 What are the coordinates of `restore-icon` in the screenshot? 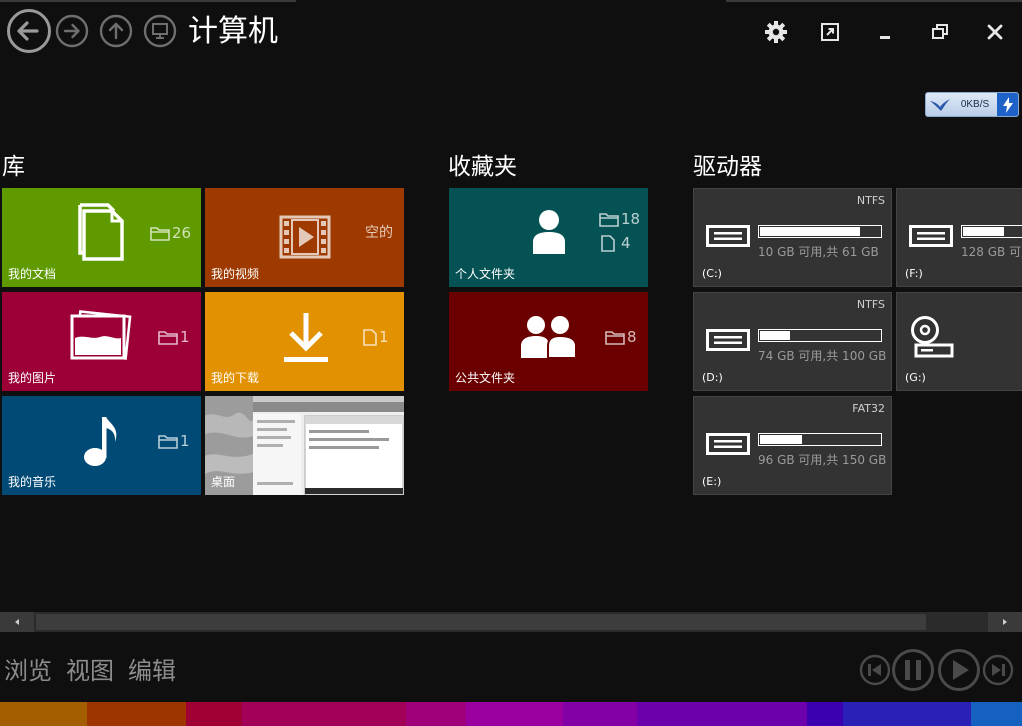 It's located at (940, 31).